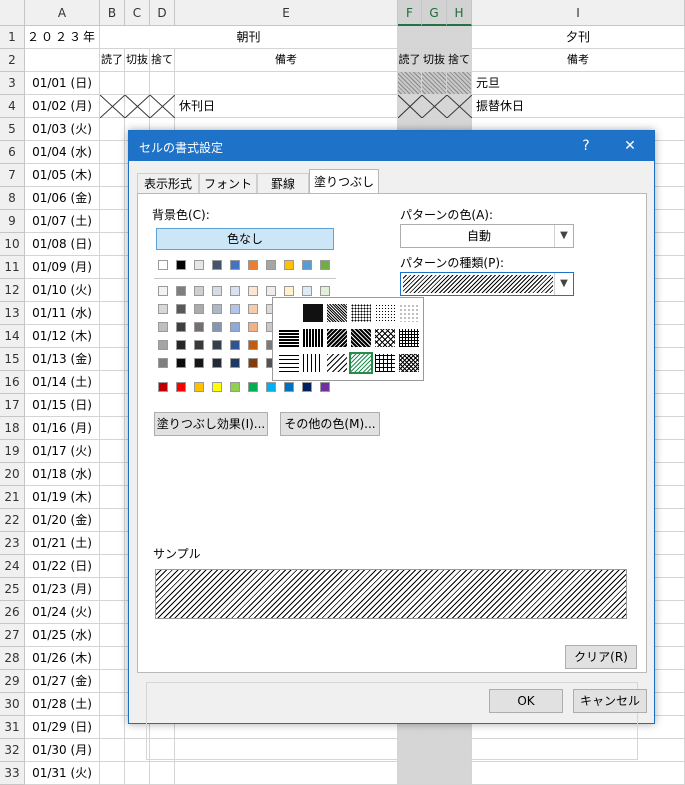 This screenshot has height=785, width=685. Describe the element at coordinates (12, 129) in the screenshot. I see `row-header: 5` at that location.